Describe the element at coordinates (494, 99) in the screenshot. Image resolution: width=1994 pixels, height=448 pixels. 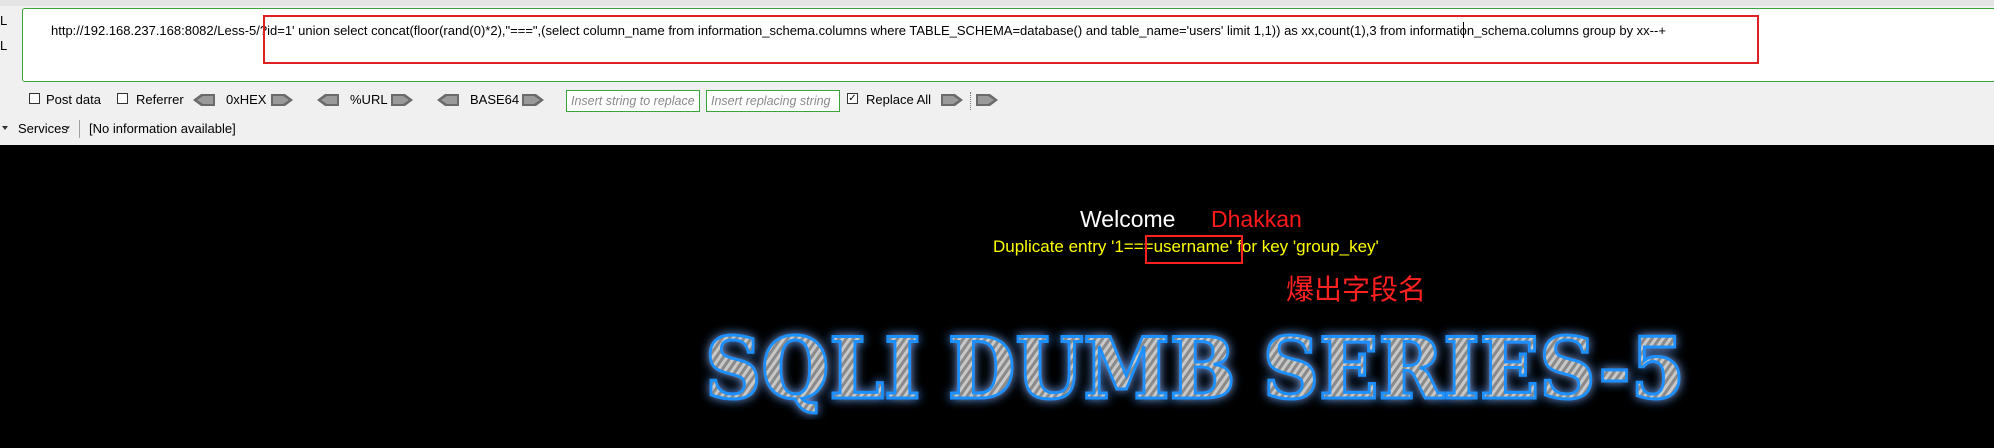
I see `base64-label: BASE64` at that location.